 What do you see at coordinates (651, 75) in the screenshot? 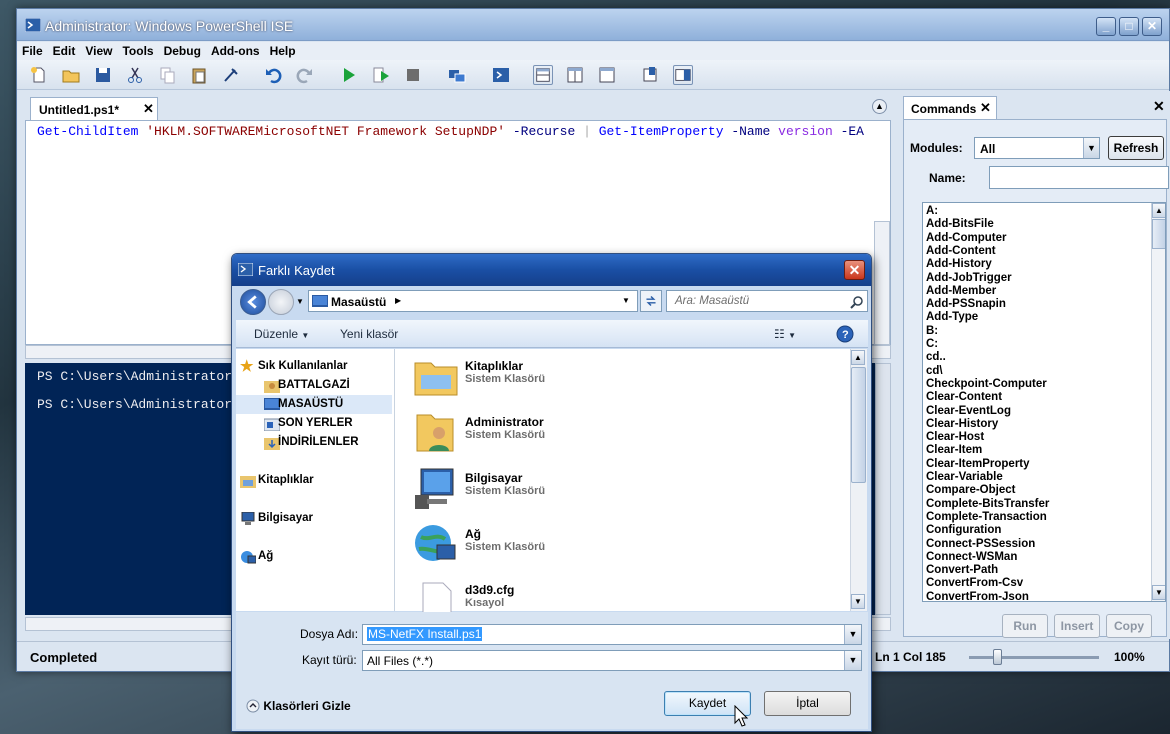
I see `show-script-pane-icon` at bounding box center [651, 75].